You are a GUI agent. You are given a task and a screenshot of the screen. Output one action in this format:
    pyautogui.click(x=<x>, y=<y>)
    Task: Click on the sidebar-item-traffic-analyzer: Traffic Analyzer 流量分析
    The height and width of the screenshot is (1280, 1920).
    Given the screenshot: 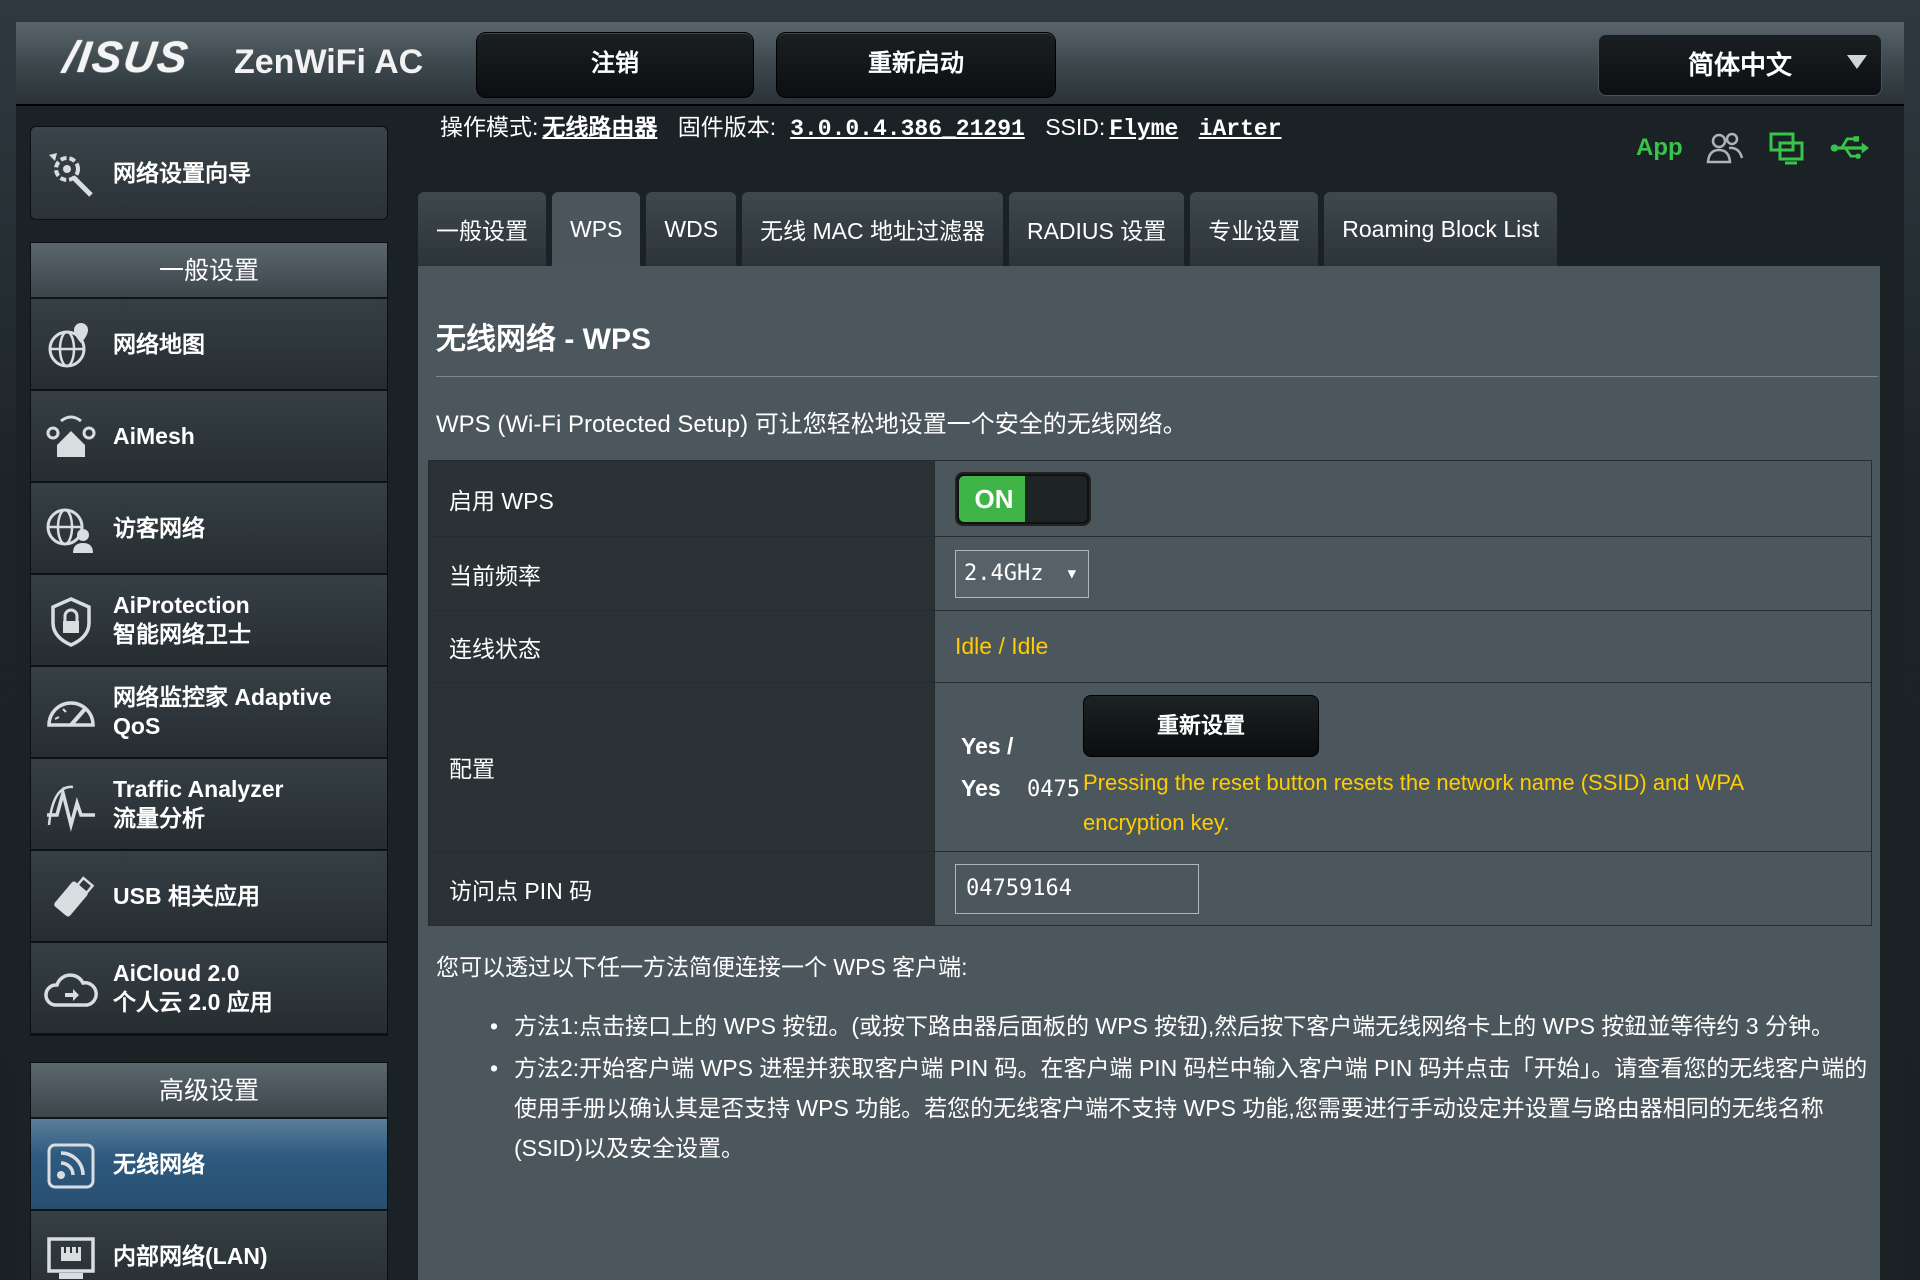 What is the action you would take?
    pyautogui.click(x=209, y=805)
    